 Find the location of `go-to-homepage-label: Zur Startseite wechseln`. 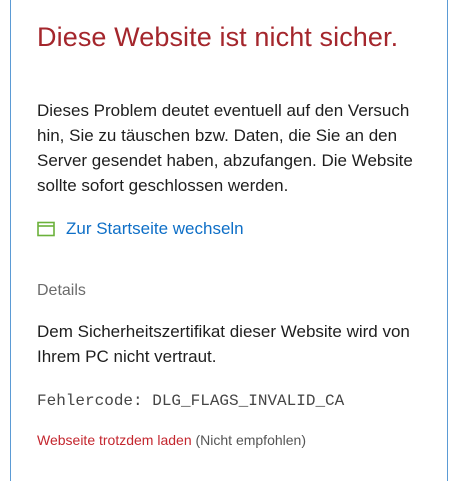

go-to-homepage-label: Zur Startseite wechseln is located at coordinates (155, 229).